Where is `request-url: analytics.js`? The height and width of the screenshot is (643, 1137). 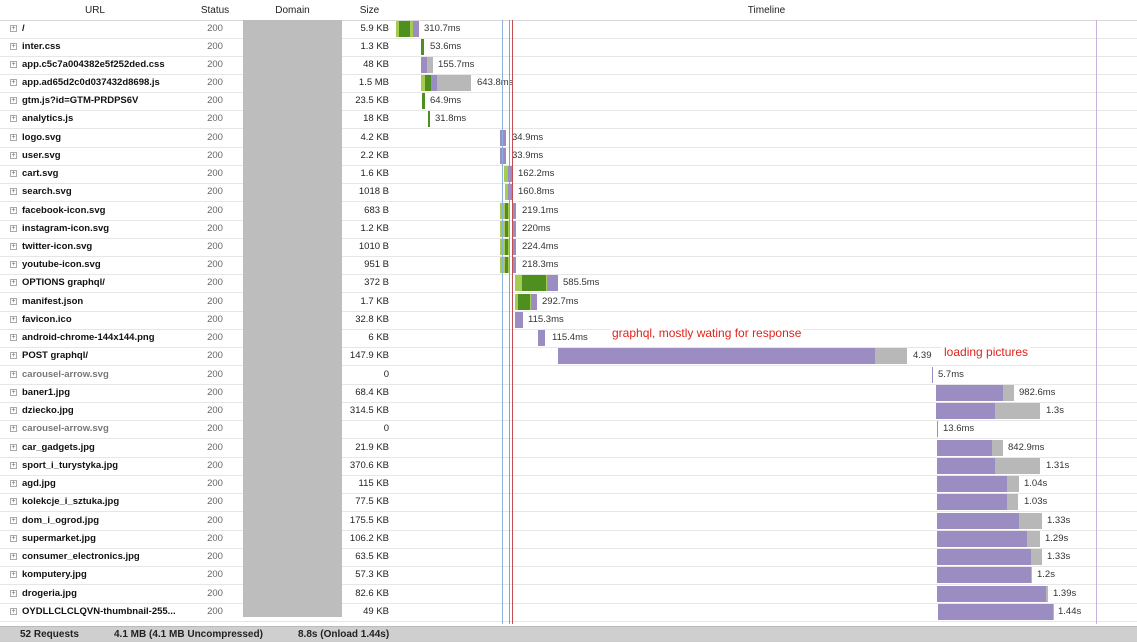
request-url: analytics.js is located at coordinates (47, 119).